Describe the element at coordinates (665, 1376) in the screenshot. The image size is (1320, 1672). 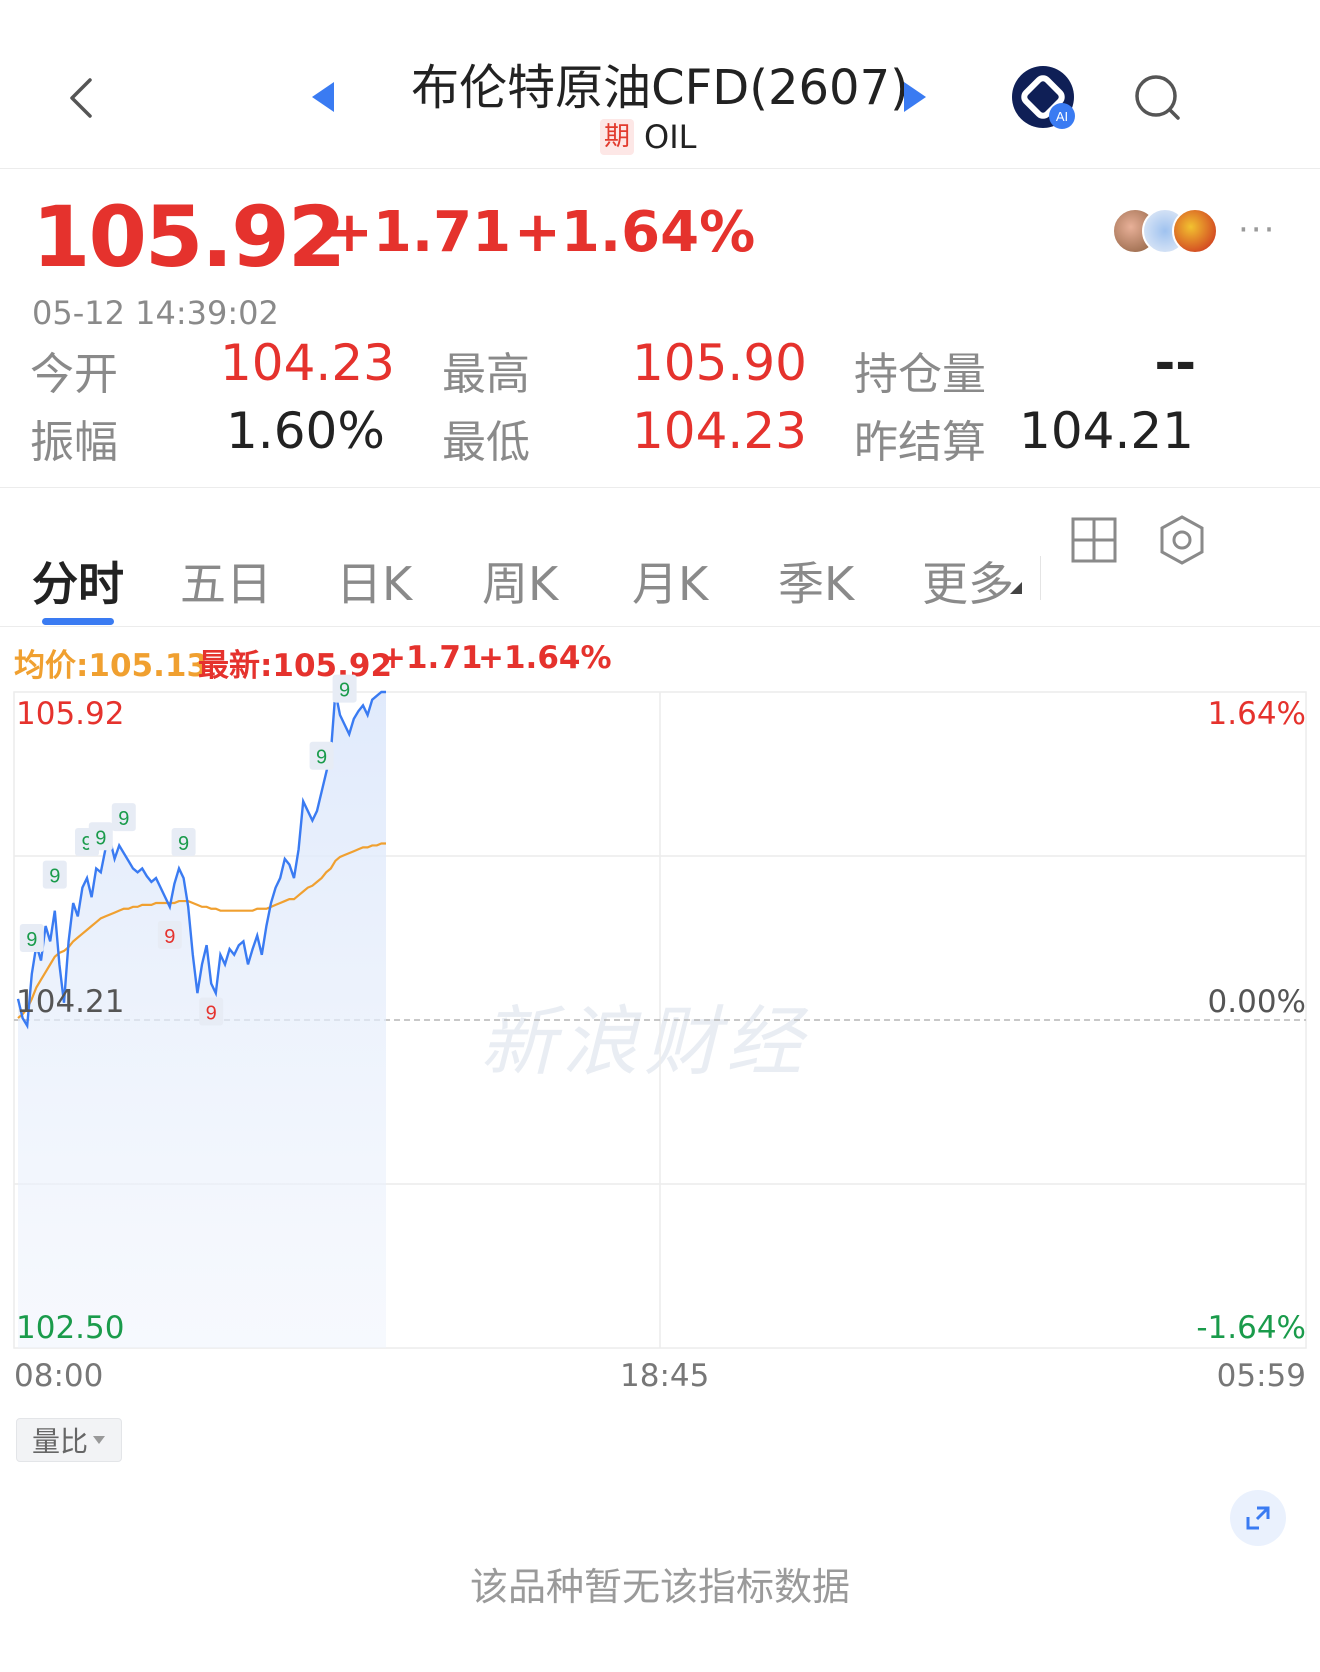
I see `x-axis-mid-label: 18:45` at that location.